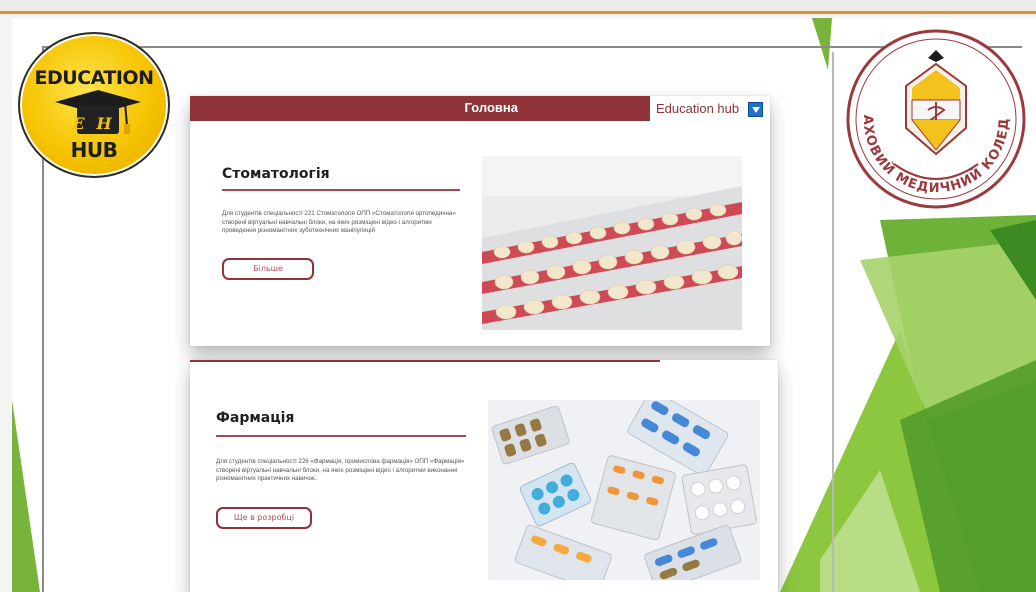  What do you see at coordinates (697, 108) in the screenshot?
I see `nav-education-hub-link: Education hub` at bounding box center [697, 108].